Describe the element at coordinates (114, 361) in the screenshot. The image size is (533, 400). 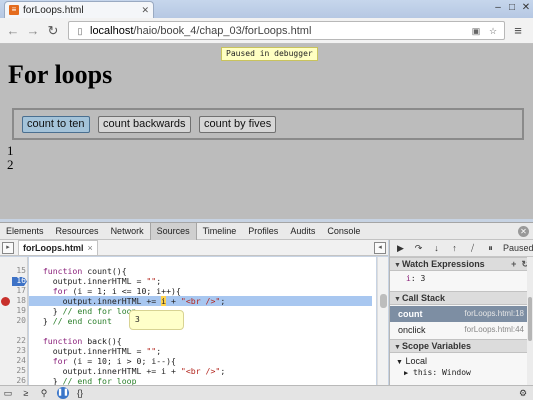
I see `code-line: for (i = 10; i > 0; i--){` at that location.